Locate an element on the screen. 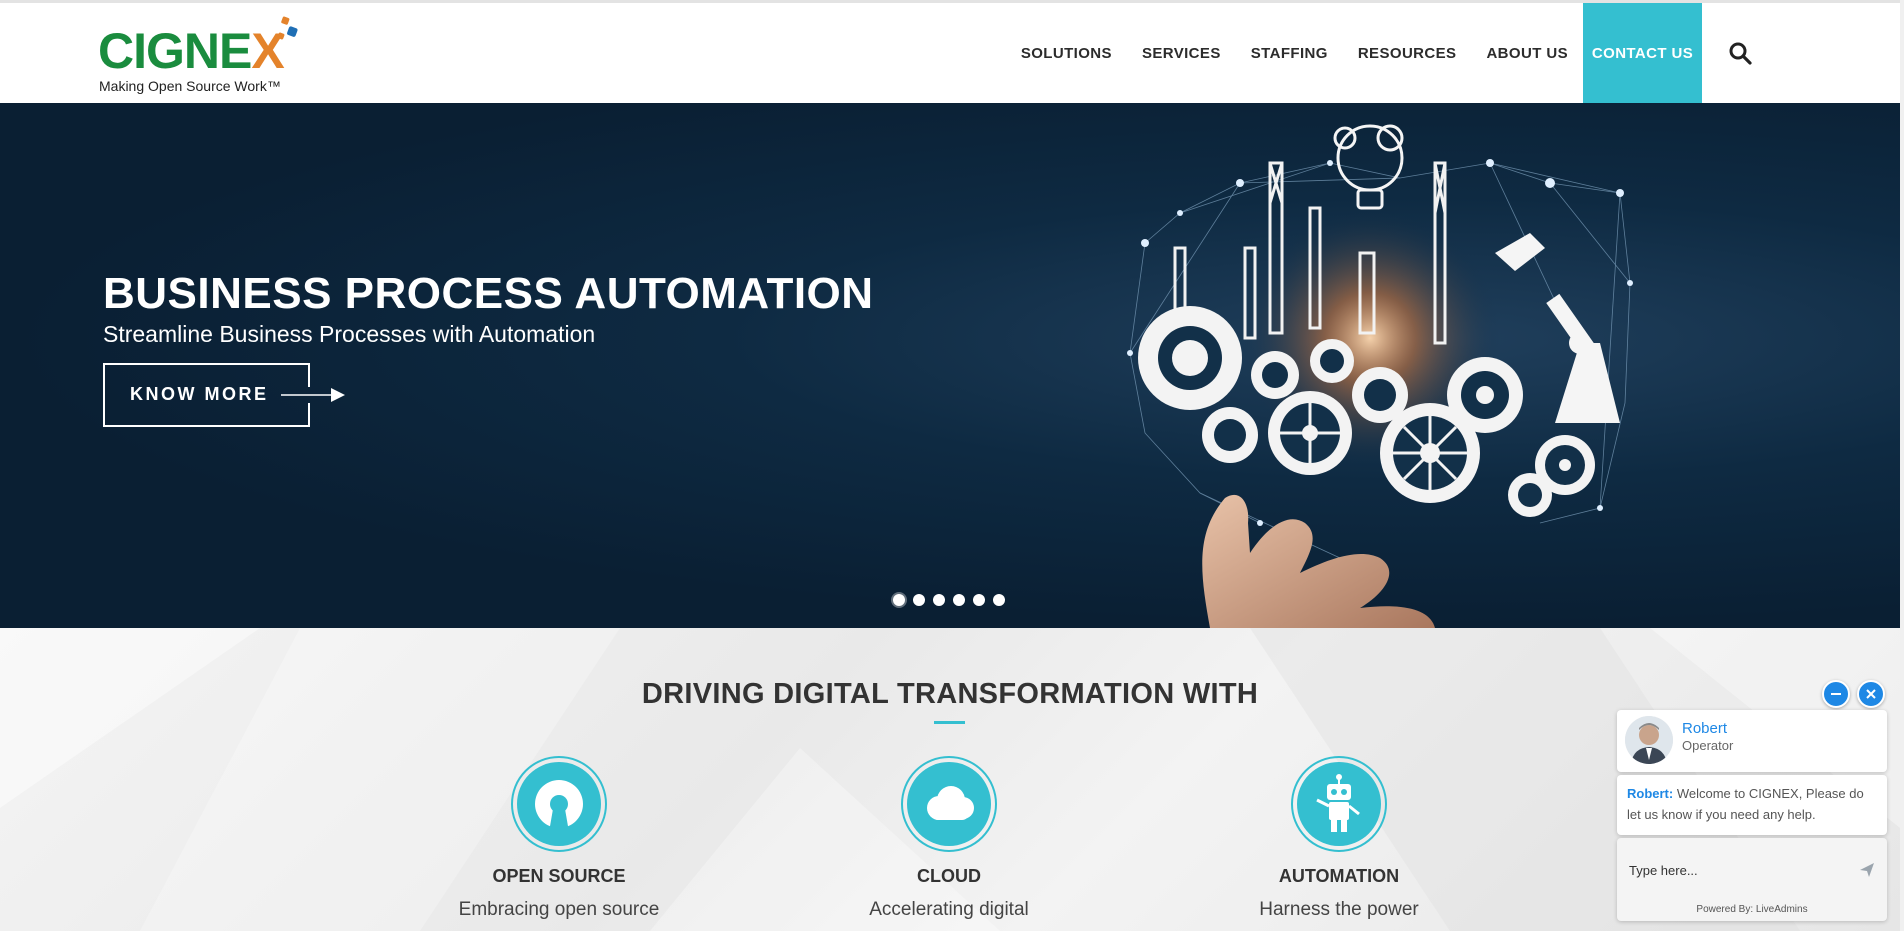 The width and height of the screenshot is (1904, 931). feature-open-source: OPEN SOURCE Embracing open source is located at coordinates (559, 838).